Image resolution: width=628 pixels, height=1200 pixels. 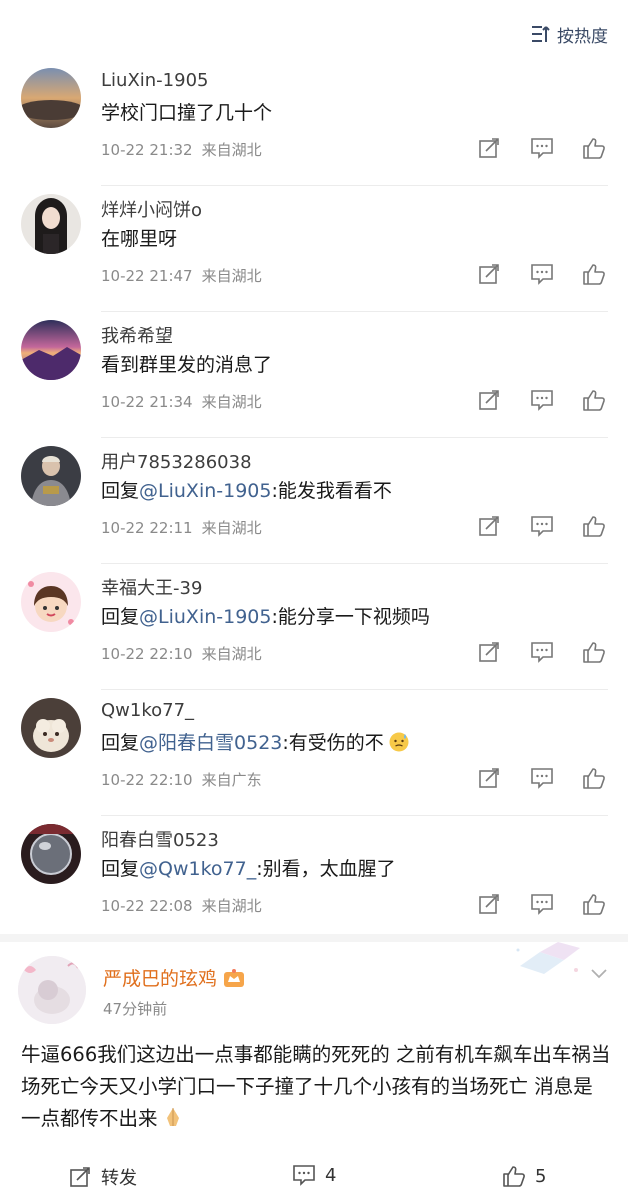 I want to click on comment-text: 回复@LiuXin-1905:能发我看看不, so click(x=246, y=491).